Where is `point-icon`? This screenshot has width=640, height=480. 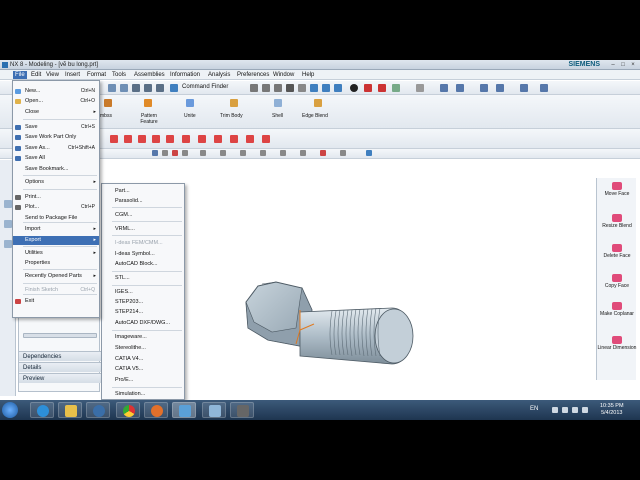
point-icon is located at coordinates (234, 139).